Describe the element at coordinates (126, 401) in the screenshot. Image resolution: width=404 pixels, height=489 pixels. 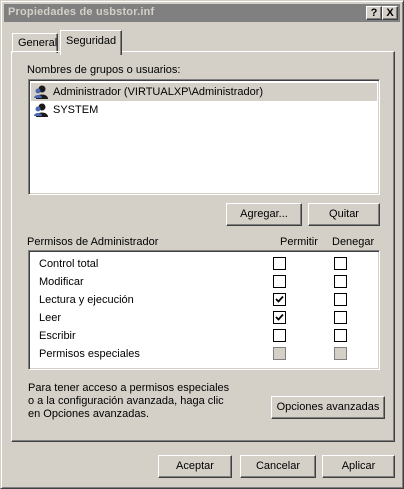
I see `advanced-note-line: o a la configuración avanzada, haga clic` at that location.